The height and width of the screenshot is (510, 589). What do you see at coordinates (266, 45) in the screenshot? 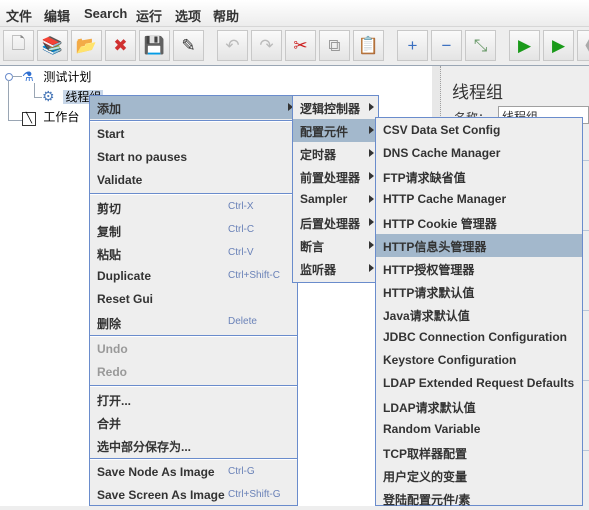
I see `redo-button: ↷` at bounding box center [266, 45].